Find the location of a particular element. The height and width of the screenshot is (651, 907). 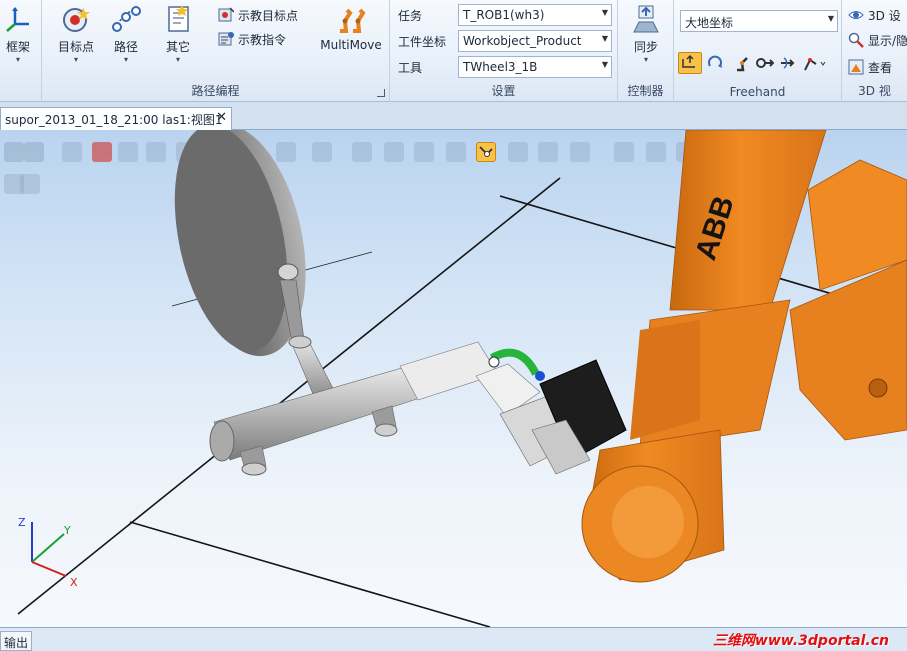

3d-settings-button: 3D 设 is located at coordinates (874, 15).